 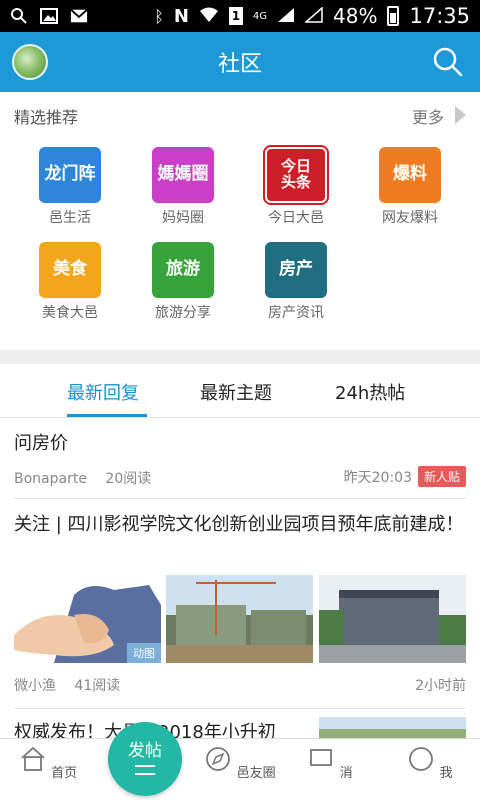 I want to click on post-image-gif: 动图, so click(x=87, y=619).